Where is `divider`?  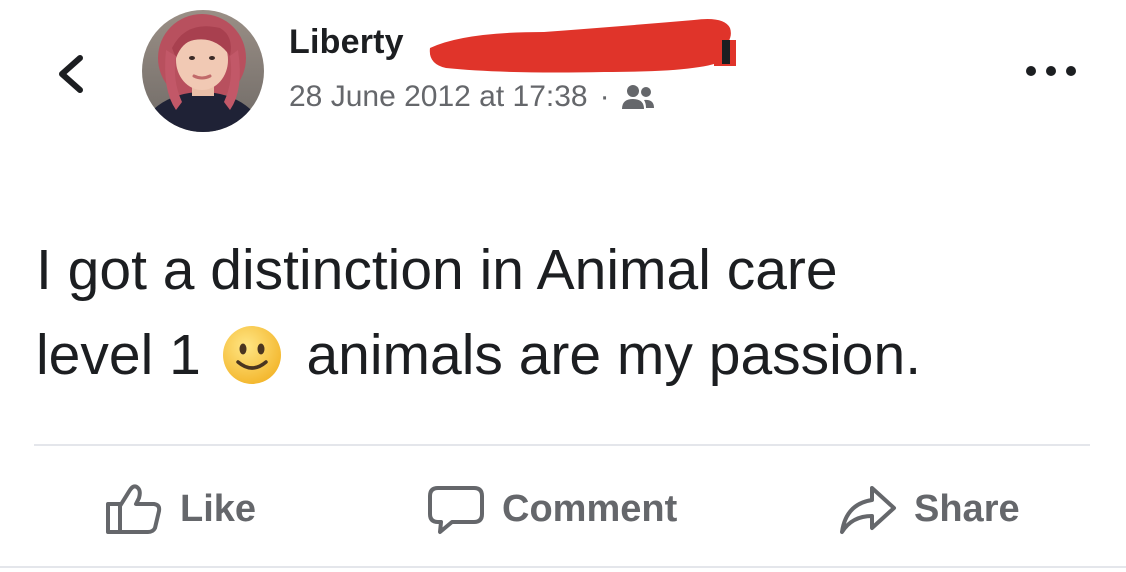
divider is located at coordinates (562, 445).